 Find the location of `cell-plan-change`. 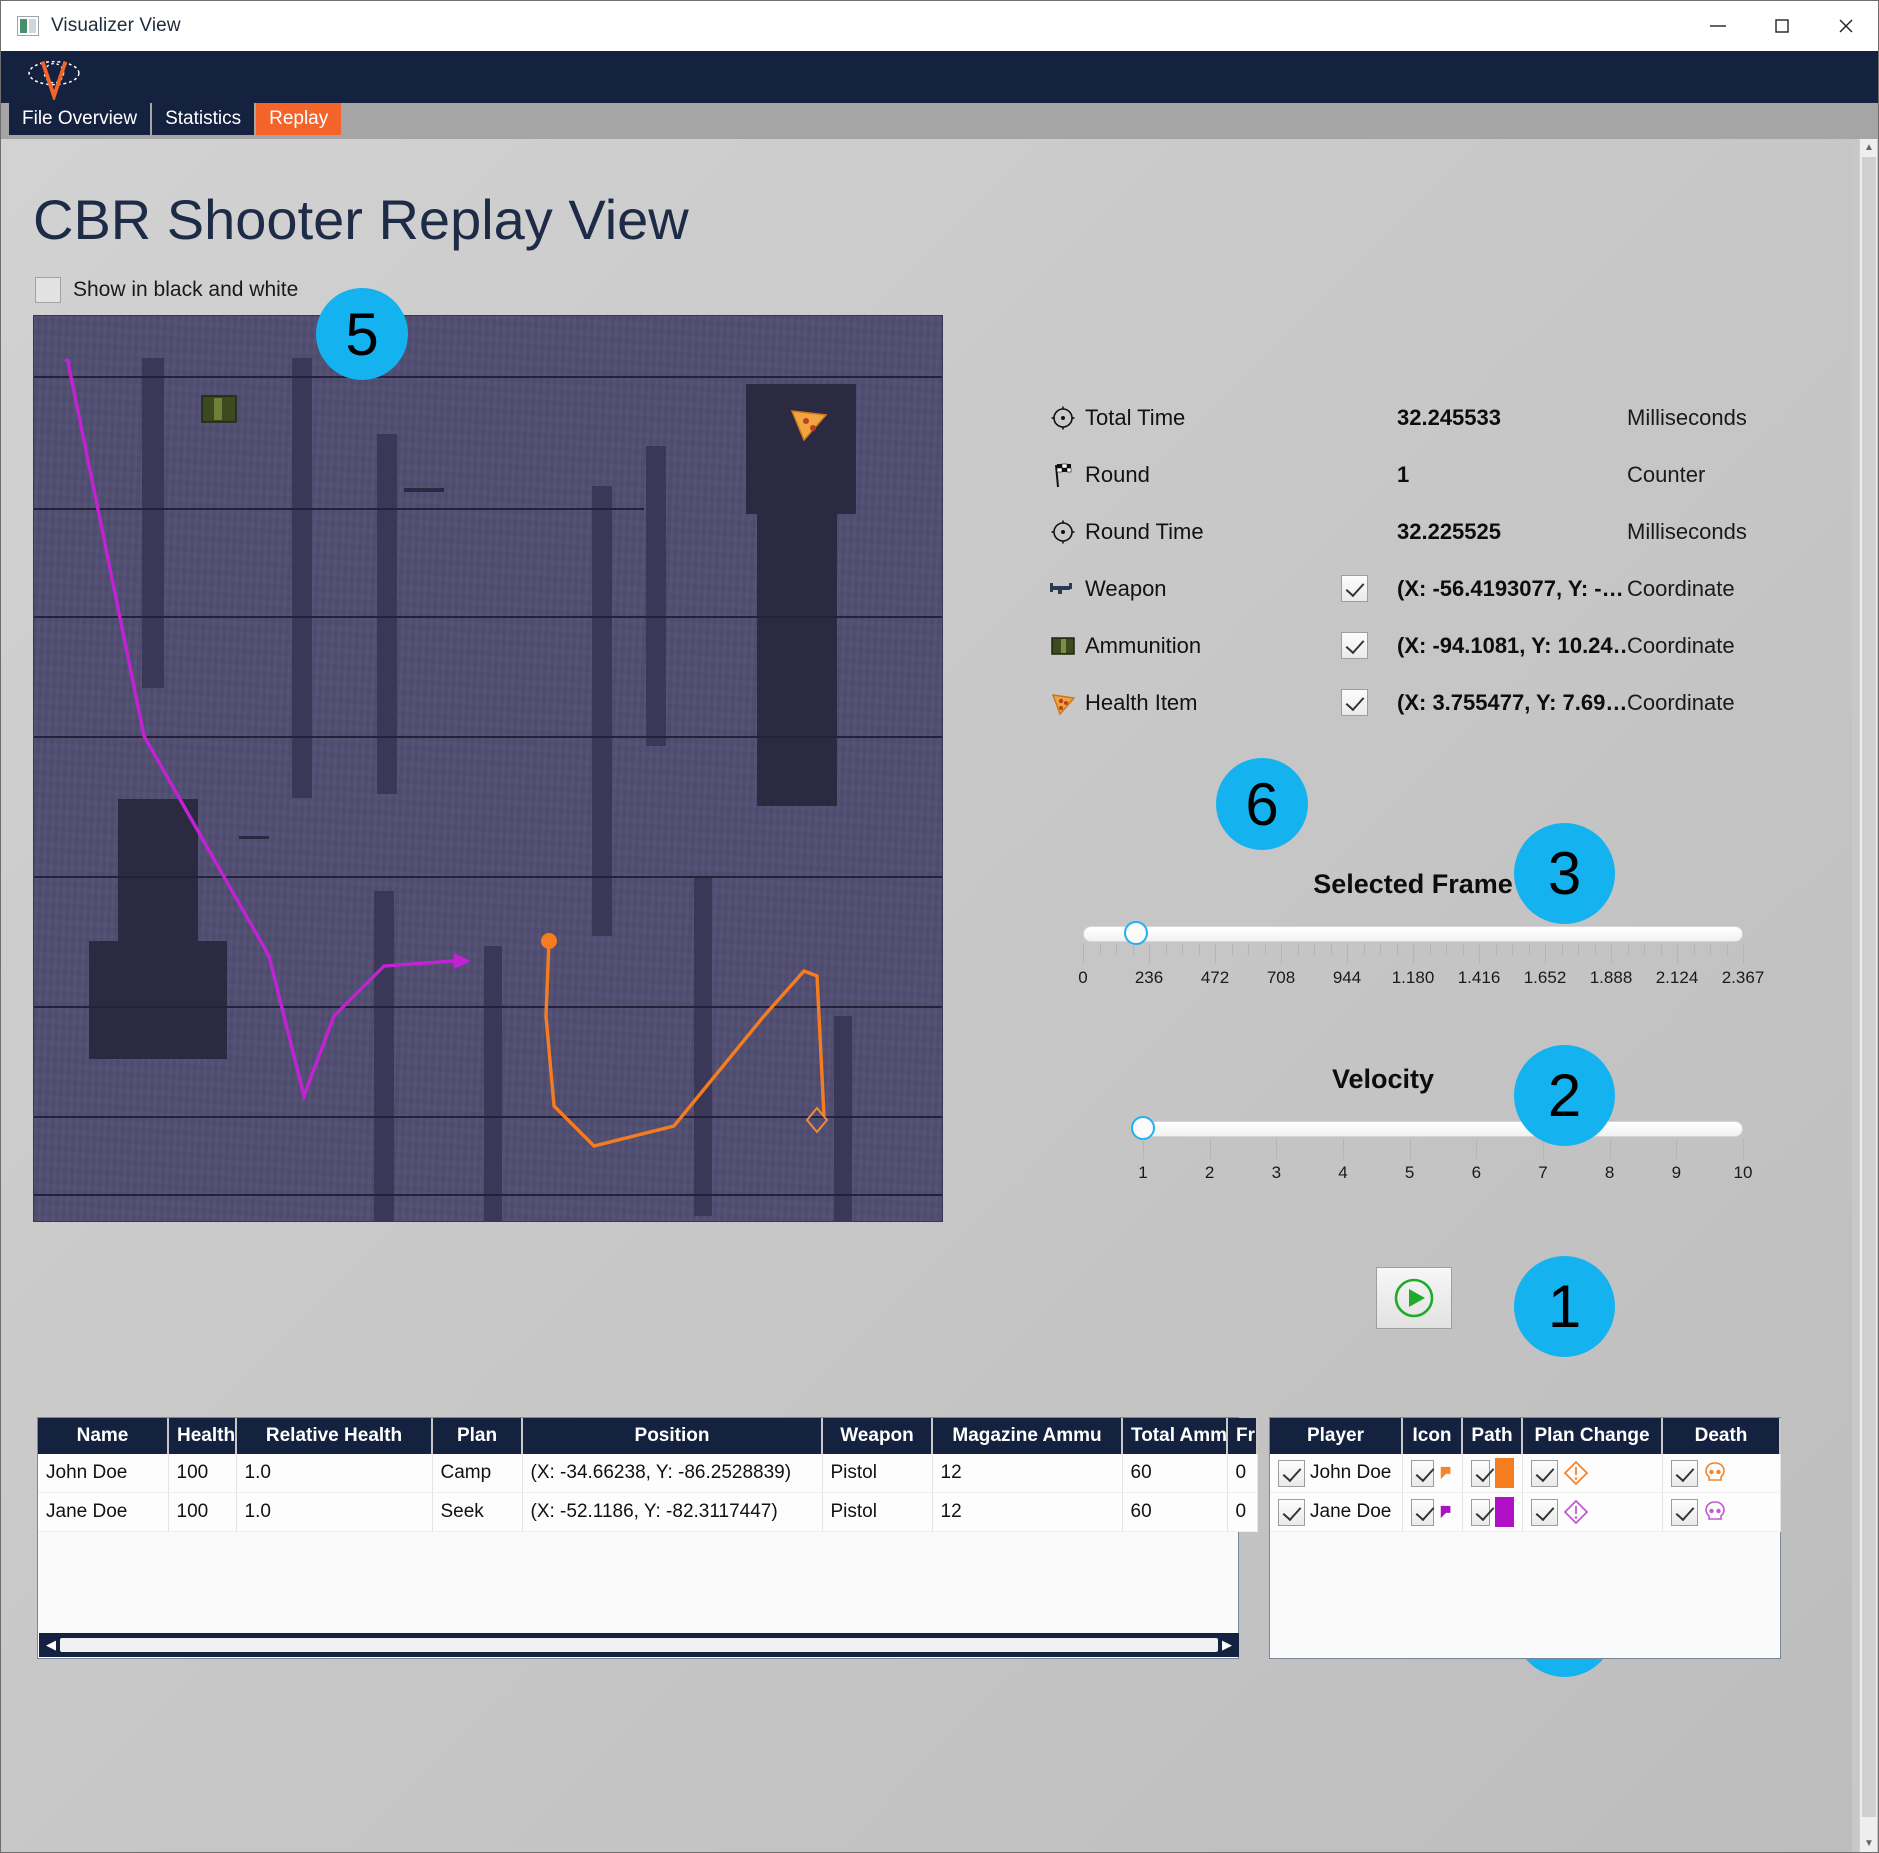

cell-plan-change is located at coordinates (1592, 1473).